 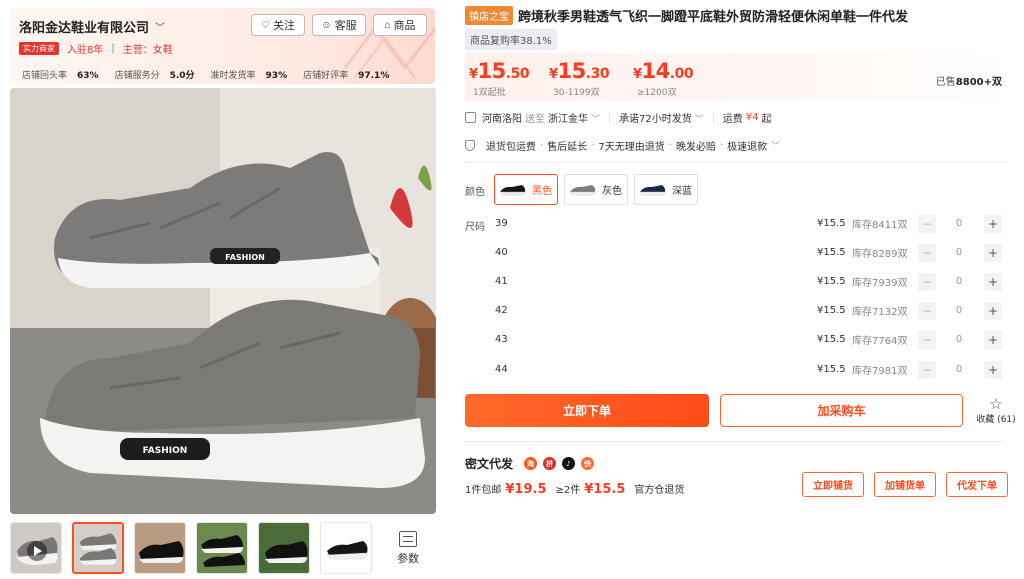 What do you see at coordinates (686, 15) in the screenshot?
I see `title-row: 镇店之宝 跨境秋季男鞋透气飞织一脚蹬平底鞋外贸防滑轻便休闲单鞋一件代发` at bounding box center [686, 15].